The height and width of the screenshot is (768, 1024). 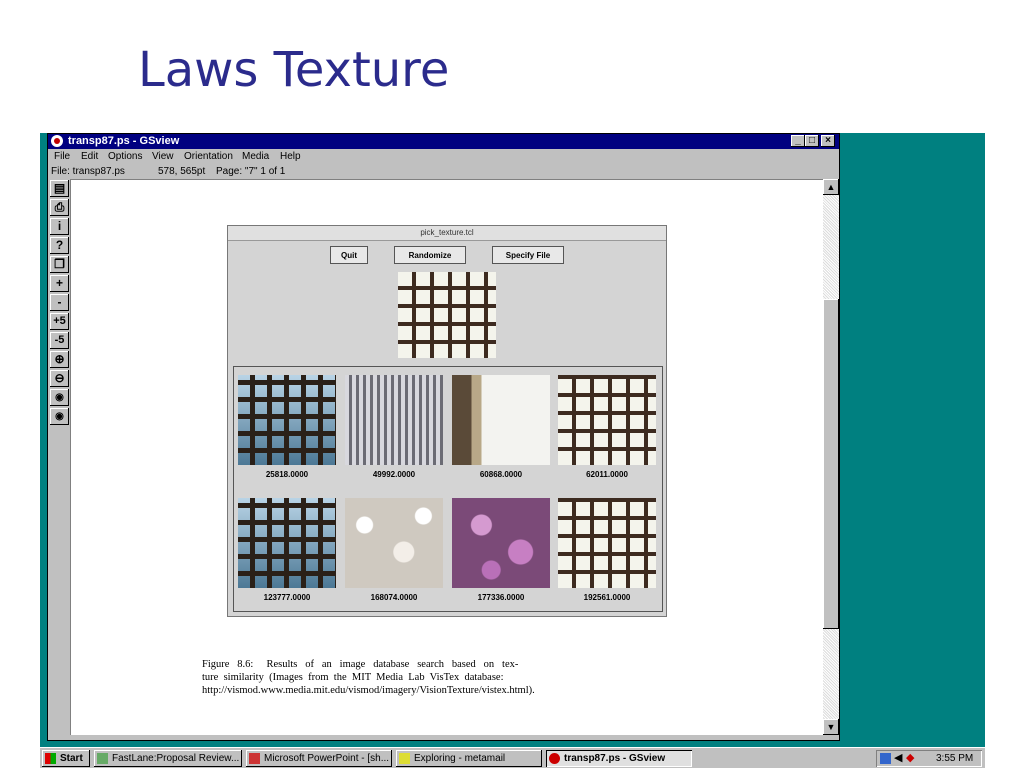 I want to click on menu-options: Options, so click(x=125, y=157).